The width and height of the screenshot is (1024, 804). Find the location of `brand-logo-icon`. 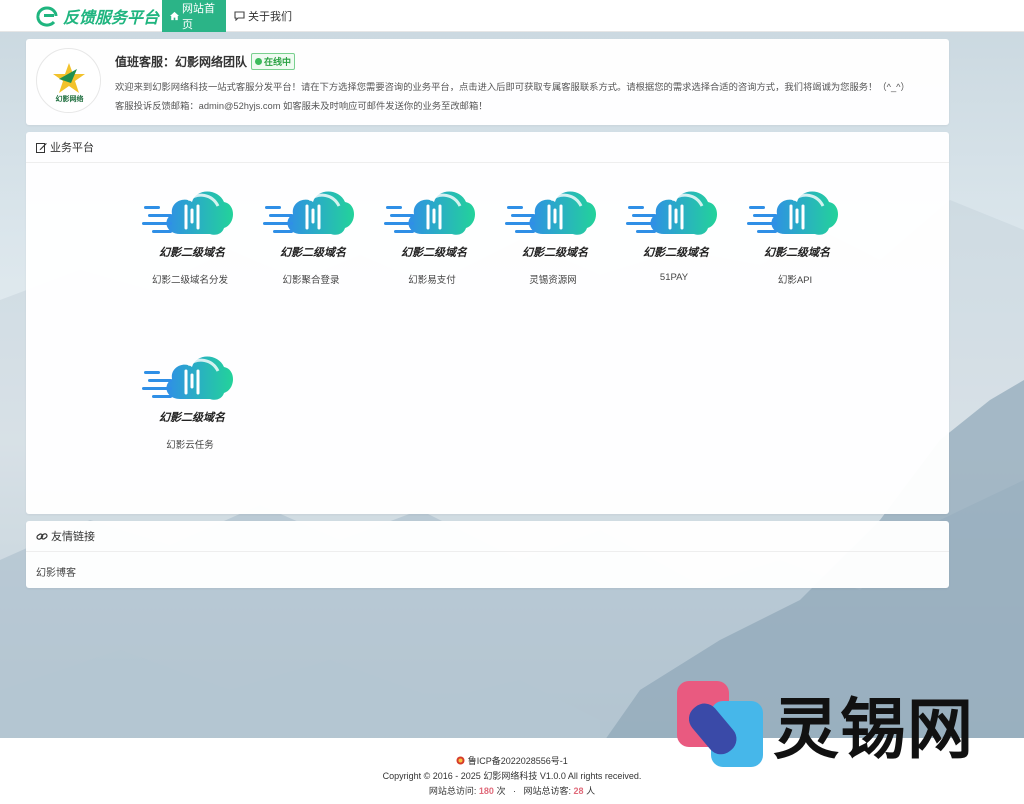

brand-logo-icon is located at coordinates (47, 16).